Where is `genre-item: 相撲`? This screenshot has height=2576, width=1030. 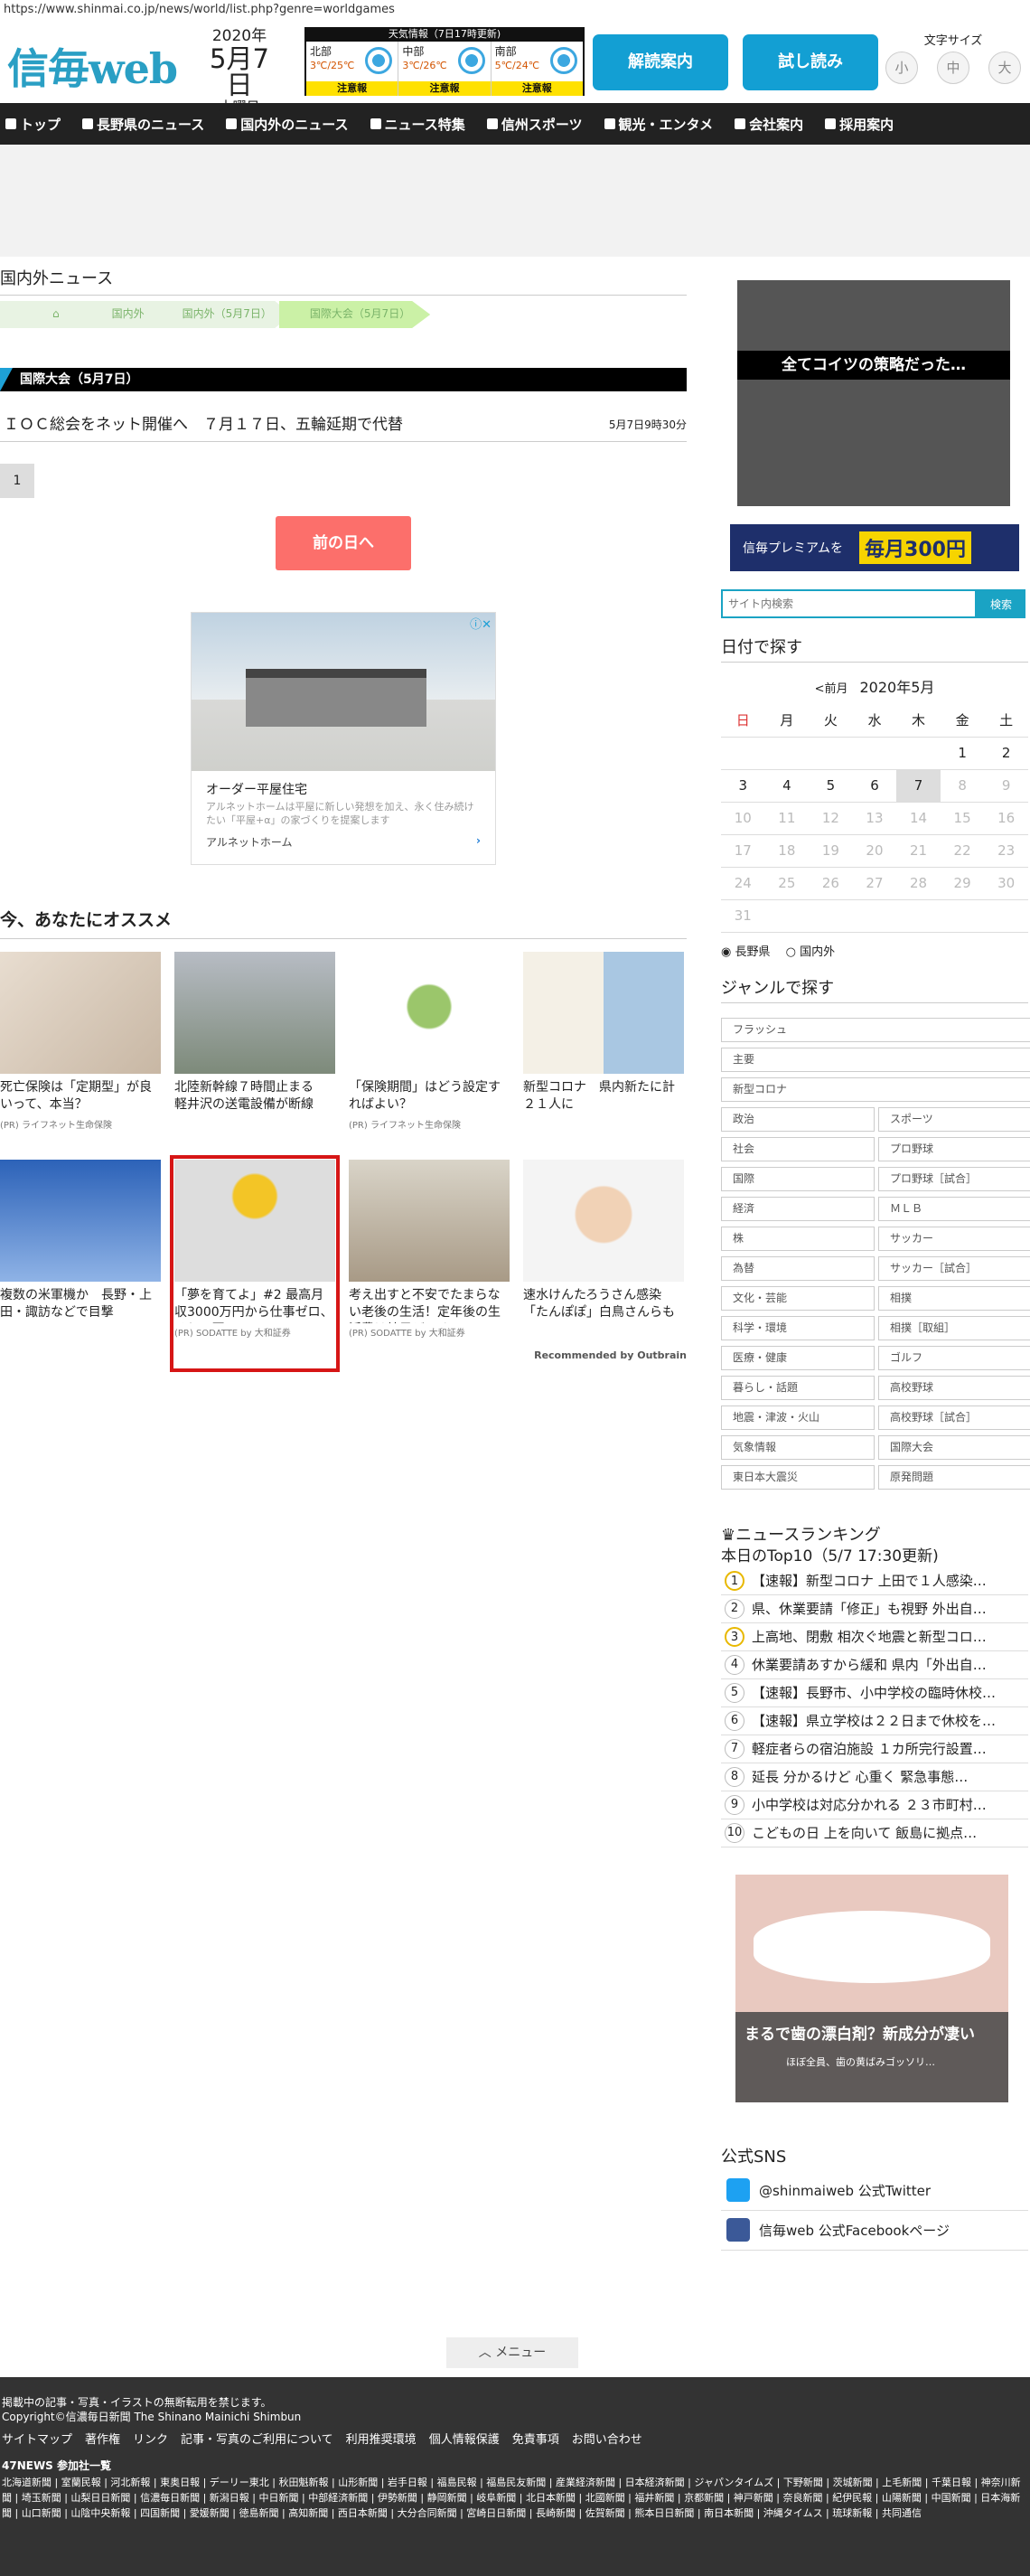 genre-item: 相撲 is located at coordinates (954, 1298).